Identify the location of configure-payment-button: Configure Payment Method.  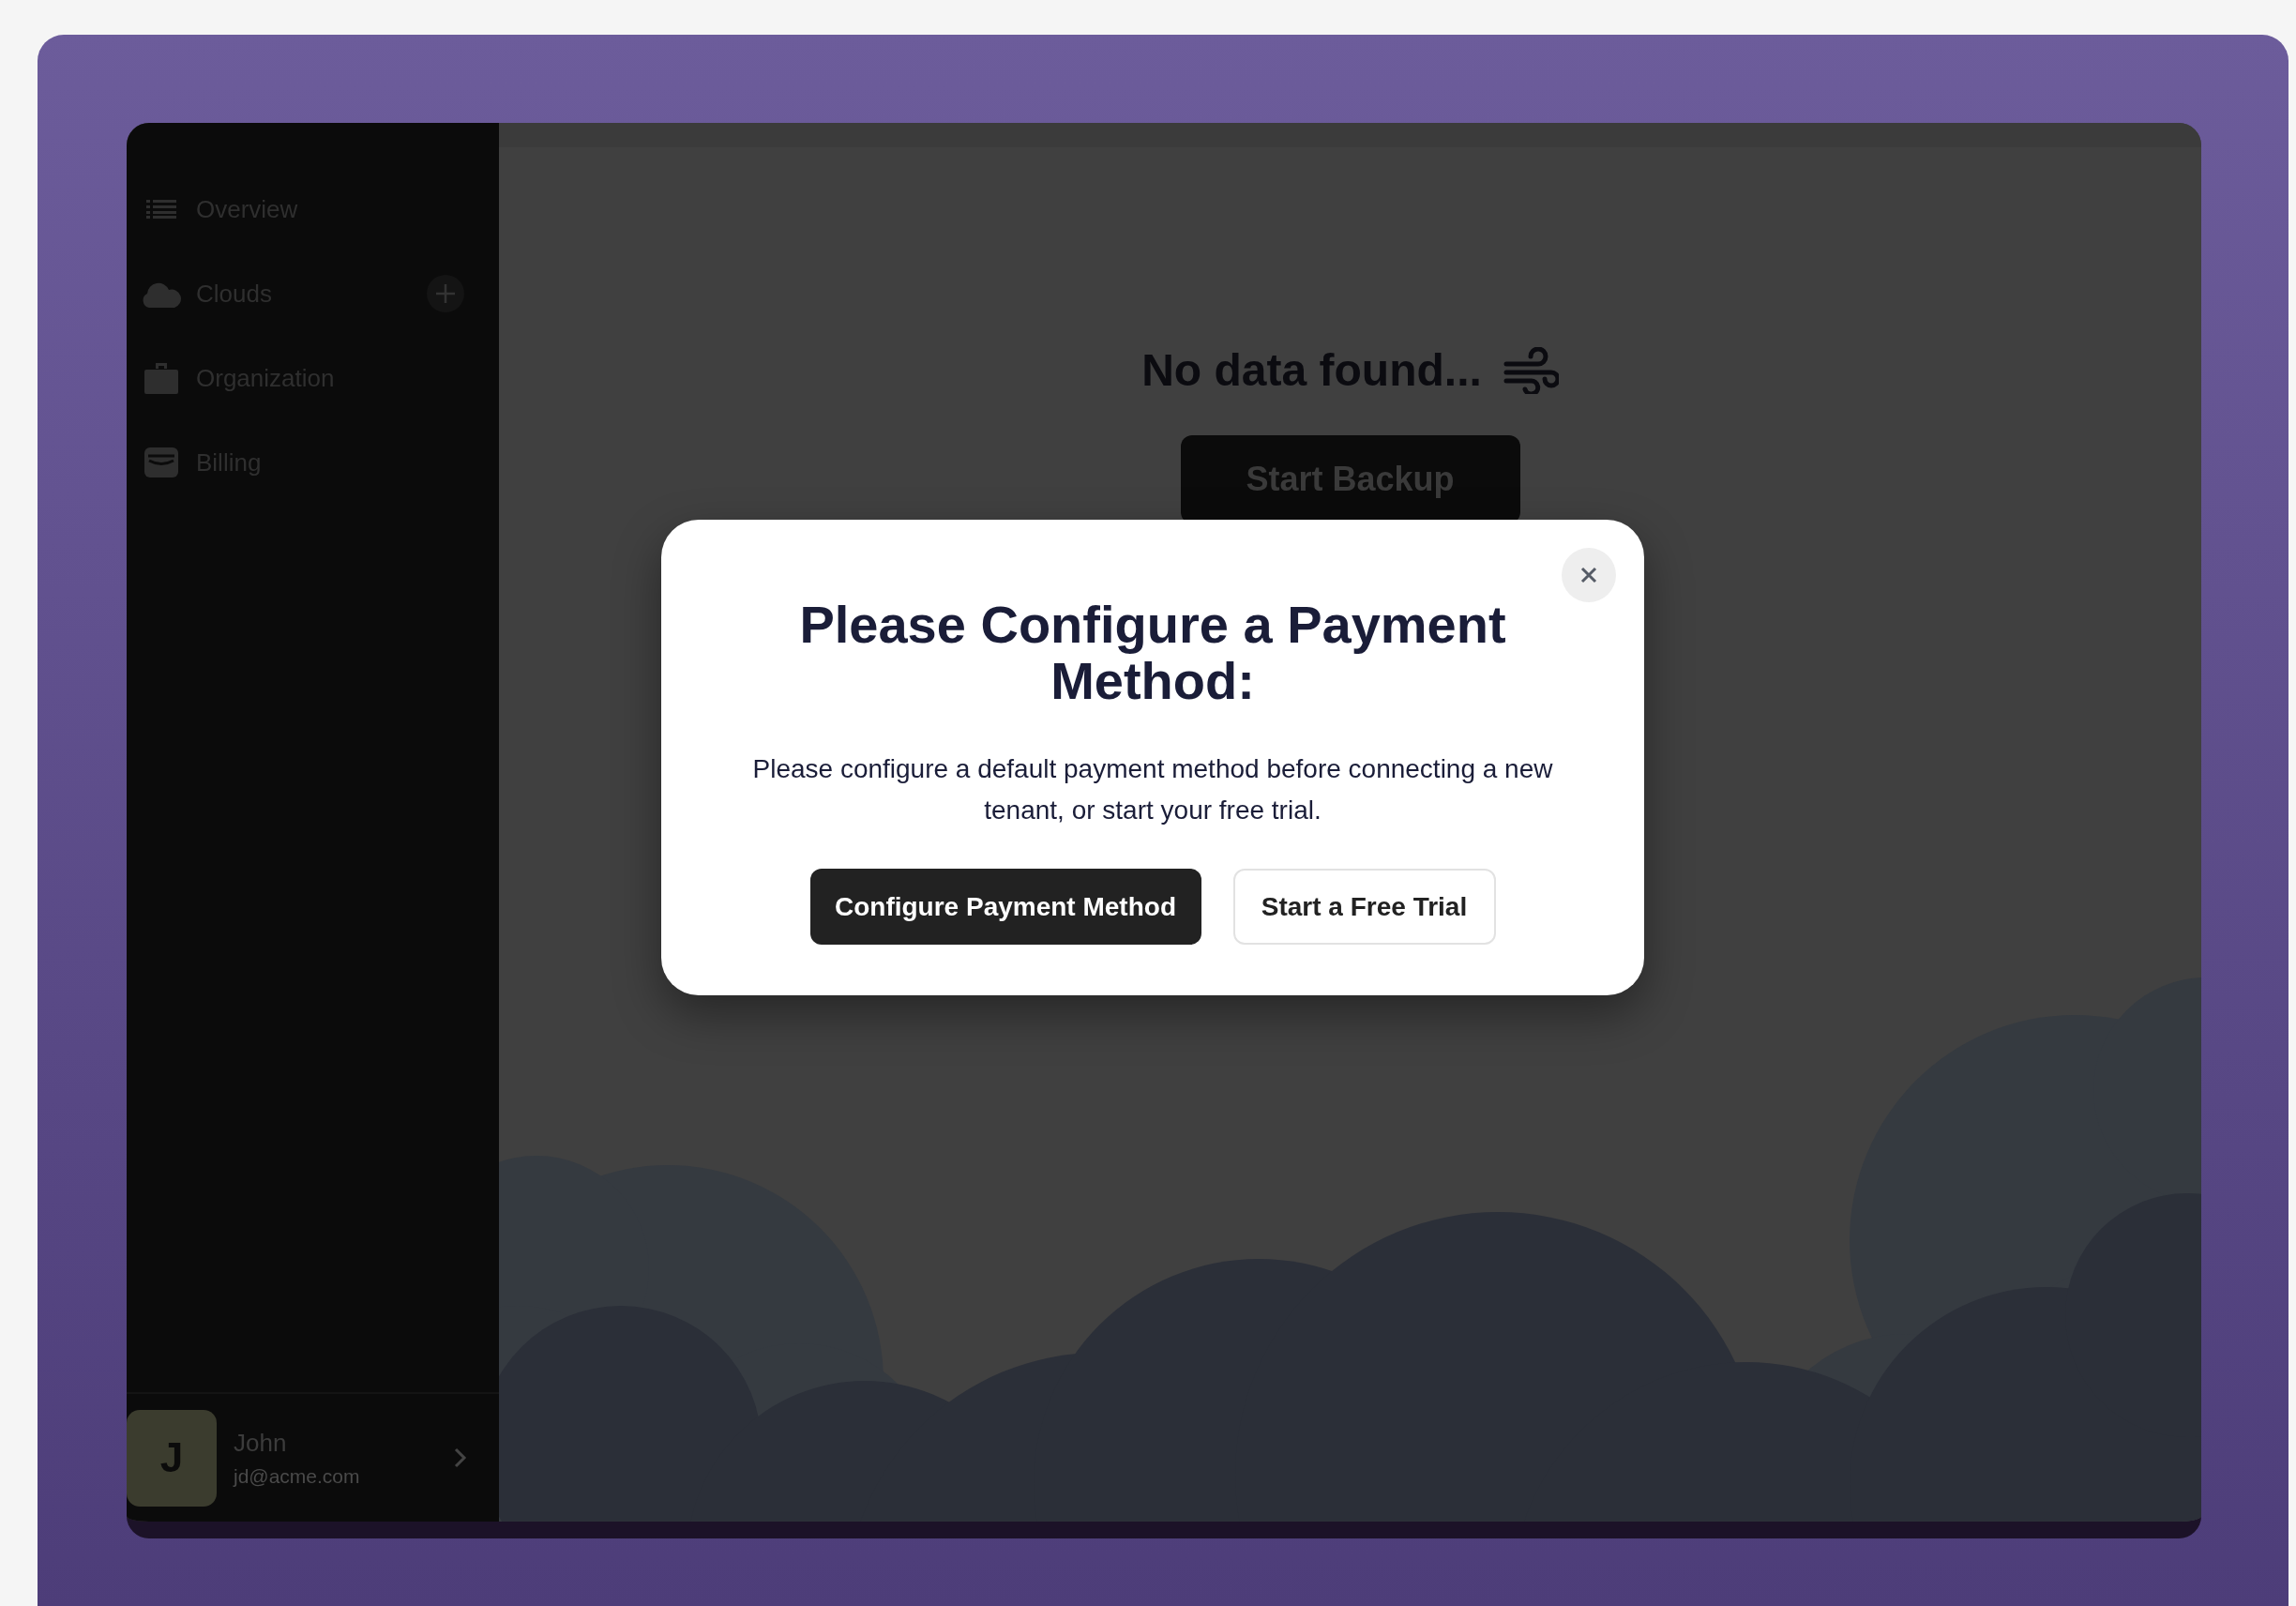
(1005, 907).